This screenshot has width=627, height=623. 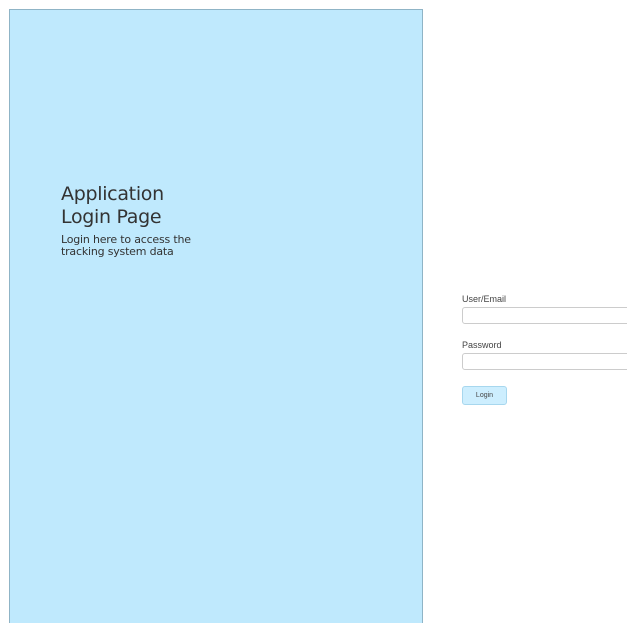 I want to click on page-title-line2: Login Page, so click(x=111, y=217).